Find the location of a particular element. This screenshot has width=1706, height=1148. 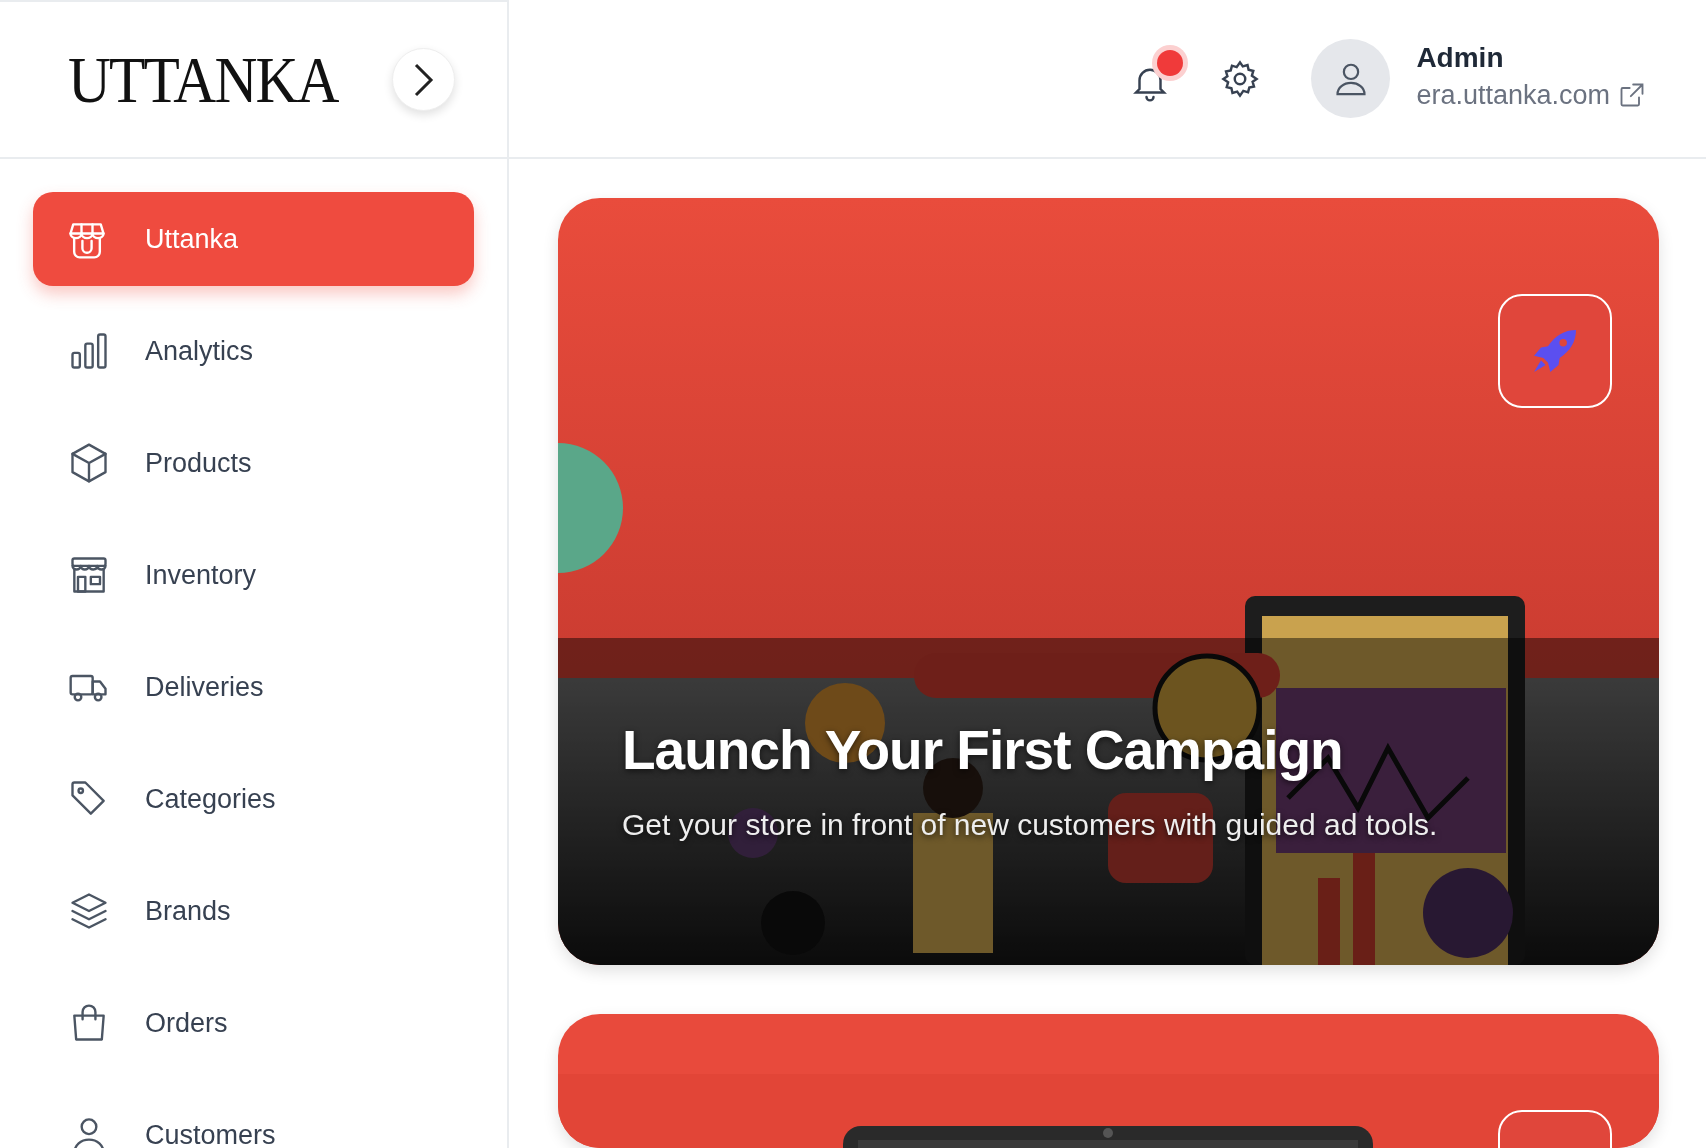

sidebar-item: Brands is located at coordinates (253, 911).